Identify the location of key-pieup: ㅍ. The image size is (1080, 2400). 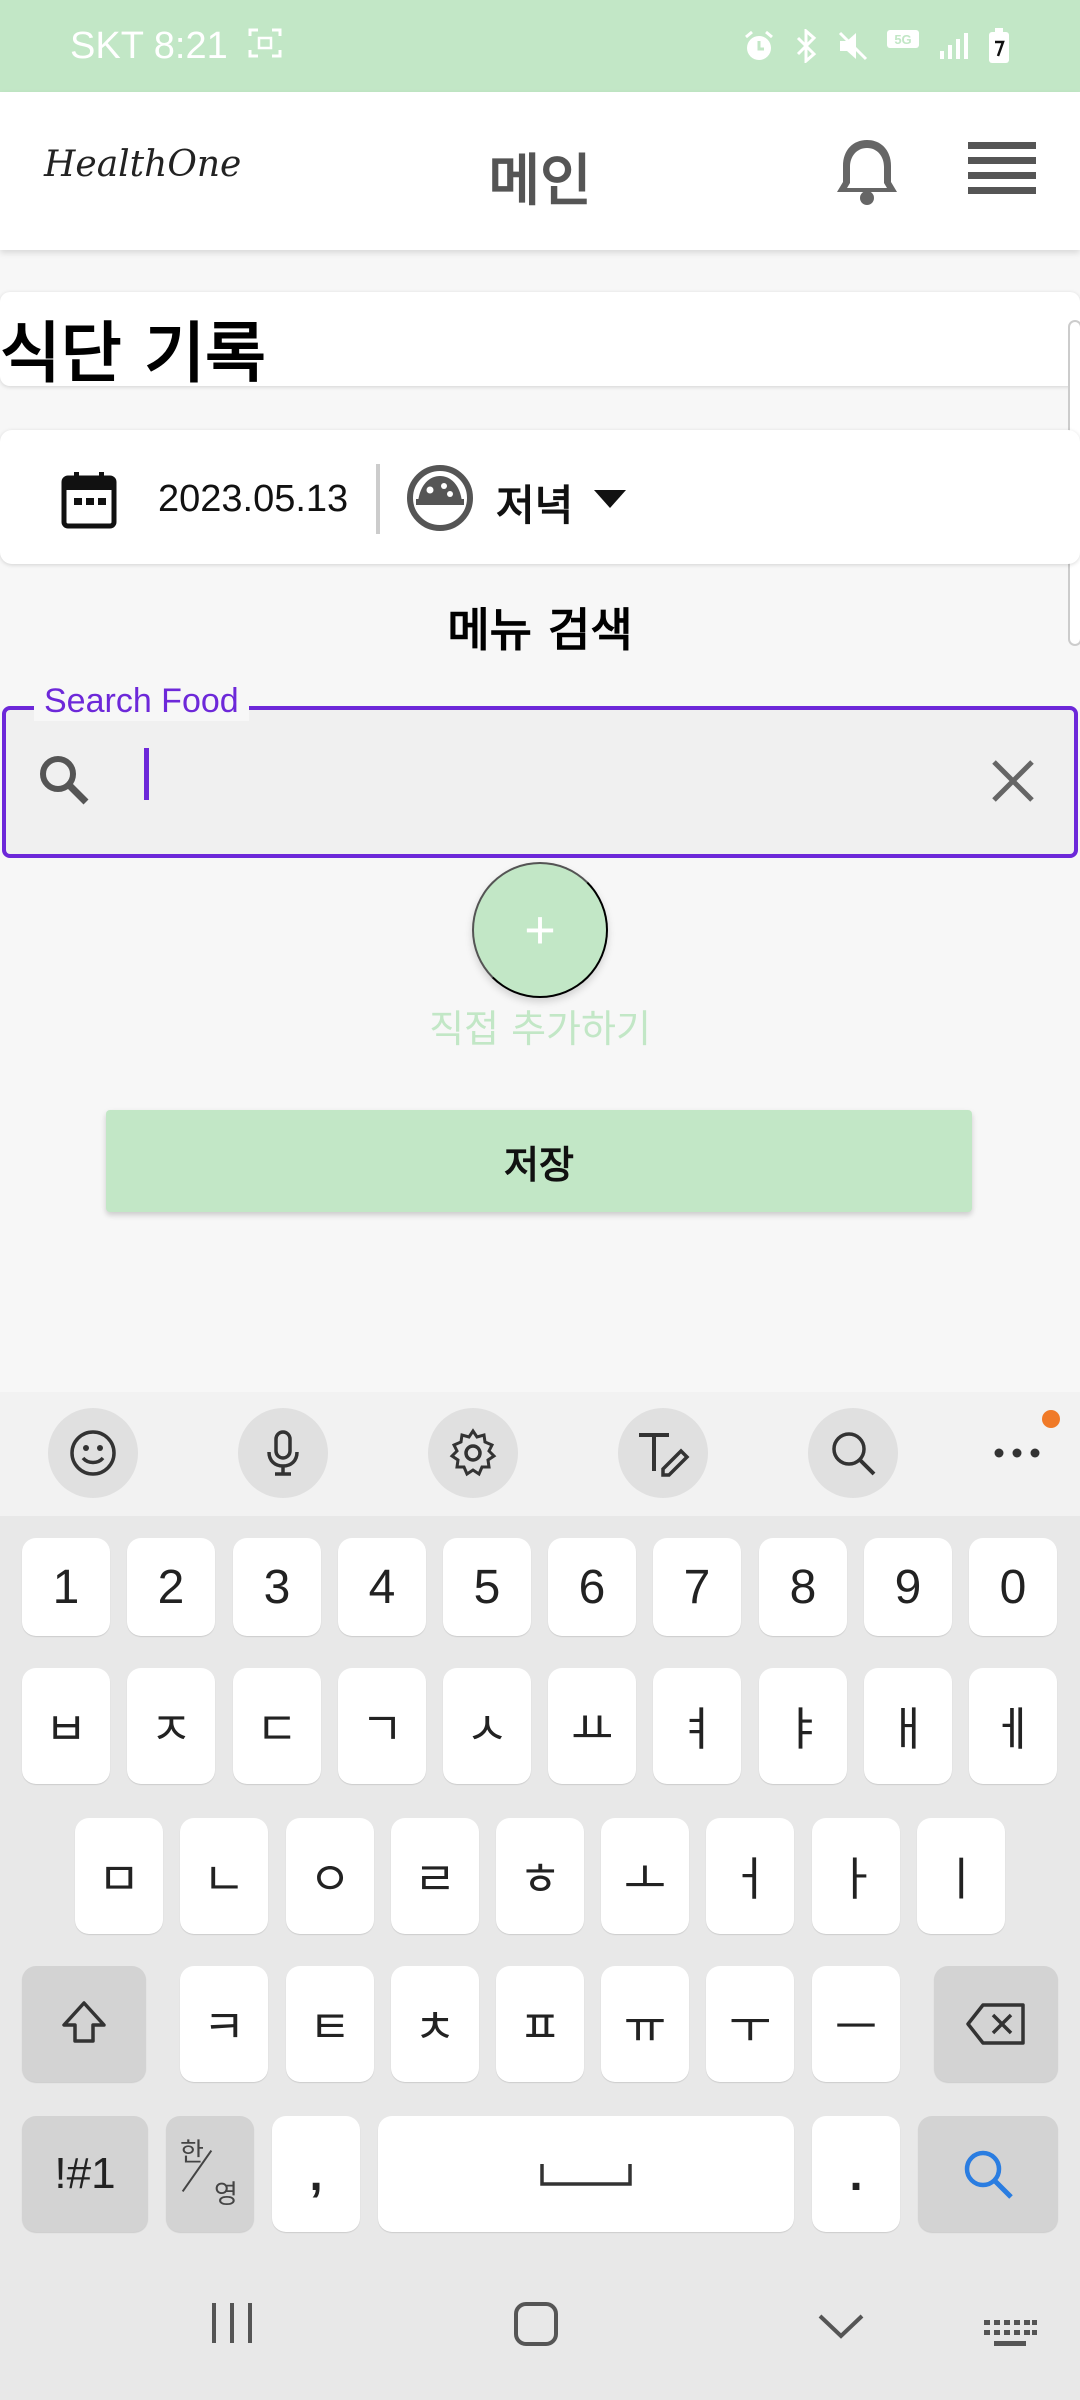
(540, 2024).